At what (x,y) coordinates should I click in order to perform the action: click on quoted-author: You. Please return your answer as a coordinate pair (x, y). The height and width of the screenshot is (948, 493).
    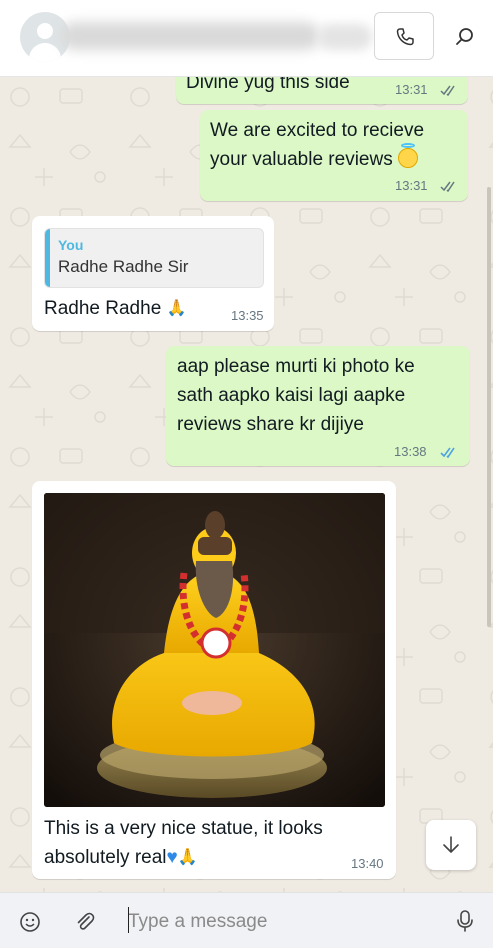
    Looking at the image, I should click on (71, 245).